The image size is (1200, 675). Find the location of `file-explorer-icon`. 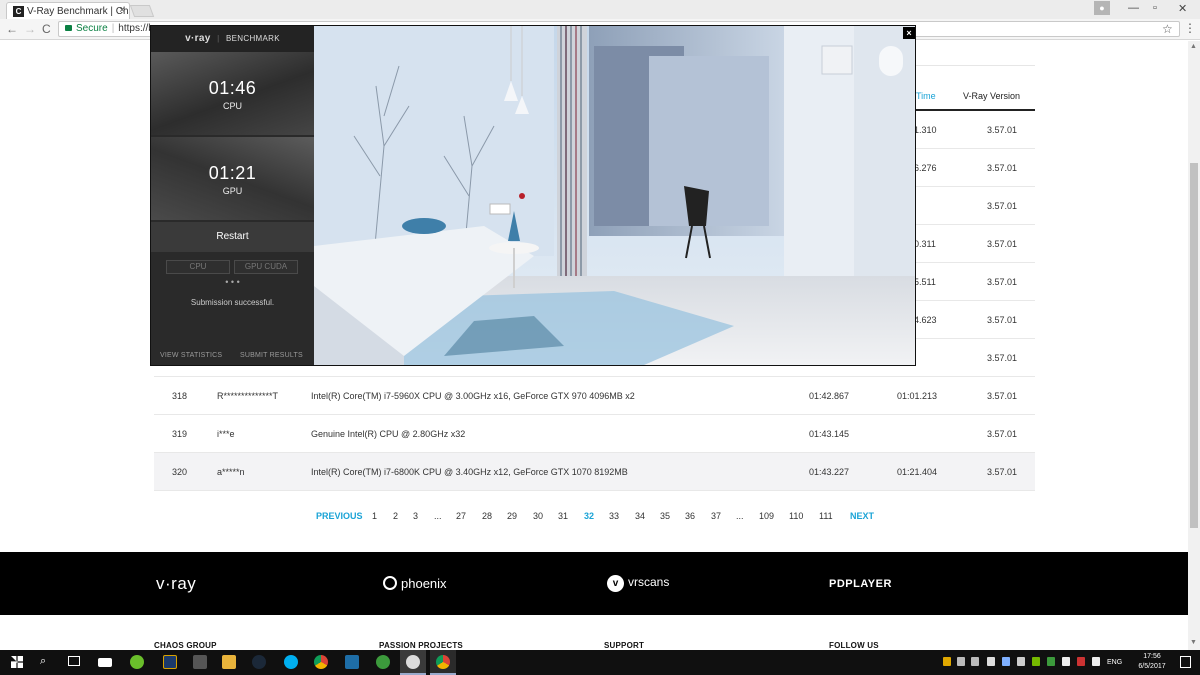

file-explorer-icon is located at coordinates (229, 662).